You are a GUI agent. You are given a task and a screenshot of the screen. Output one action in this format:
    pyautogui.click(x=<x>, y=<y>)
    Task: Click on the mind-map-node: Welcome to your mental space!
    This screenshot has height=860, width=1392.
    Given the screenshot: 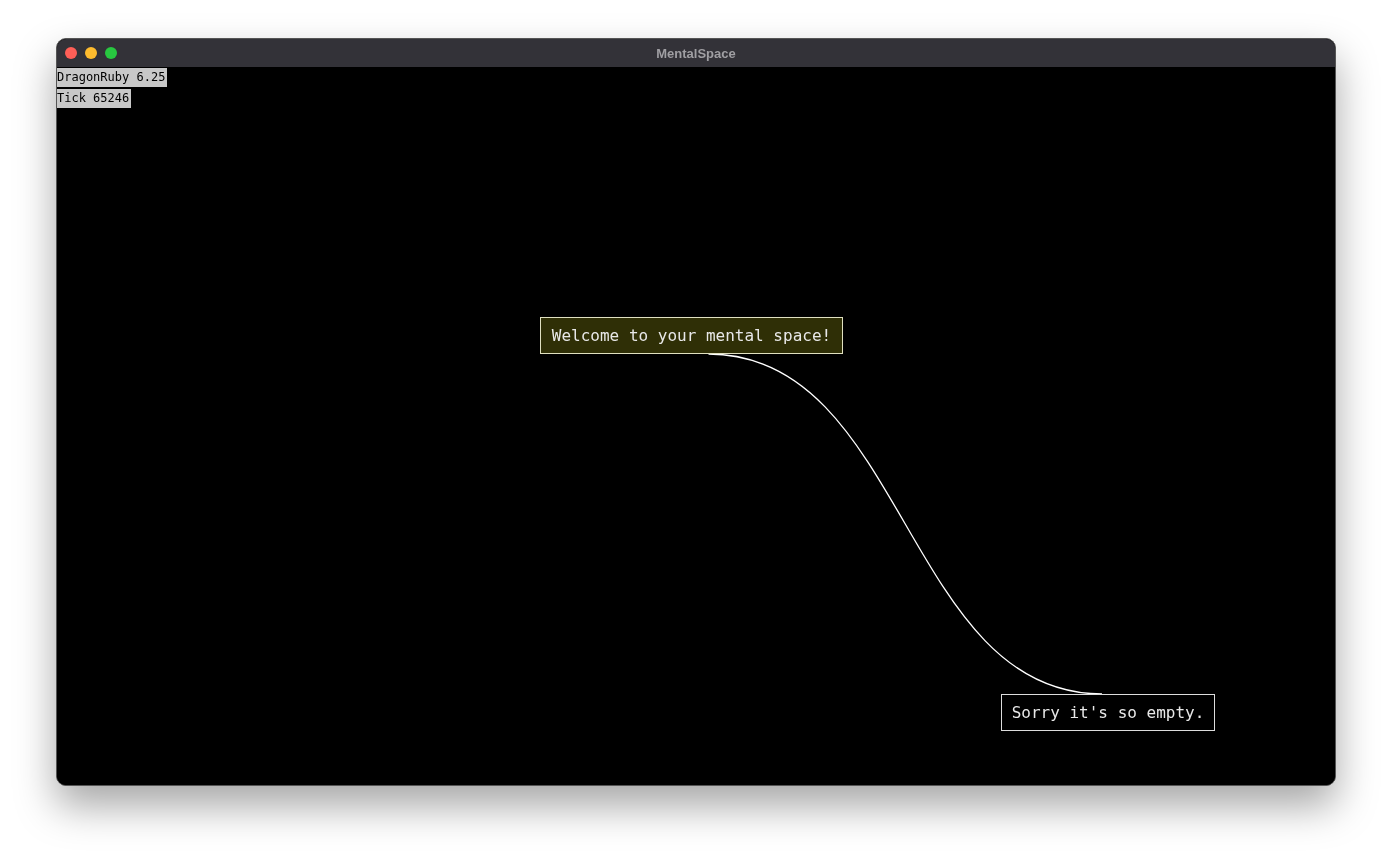 What is the action you would take?
    pyautogui.click(x=691, y=335)
    